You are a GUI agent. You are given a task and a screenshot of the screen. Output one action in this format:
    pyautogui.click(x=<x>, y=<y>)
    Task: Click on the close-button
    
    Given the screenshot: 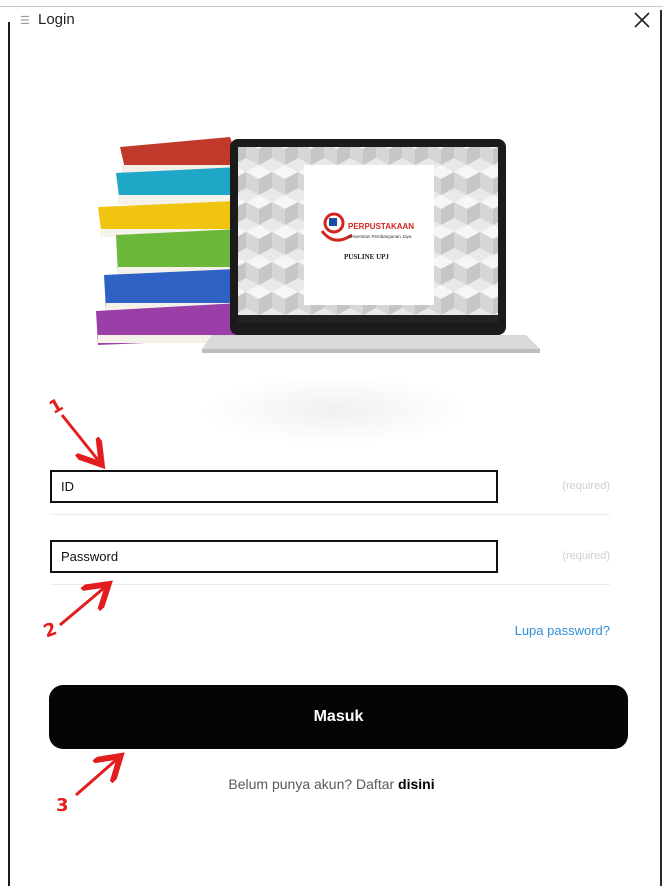 What is the action you would take?
    pyautogui.click(x=642, y=20)
    